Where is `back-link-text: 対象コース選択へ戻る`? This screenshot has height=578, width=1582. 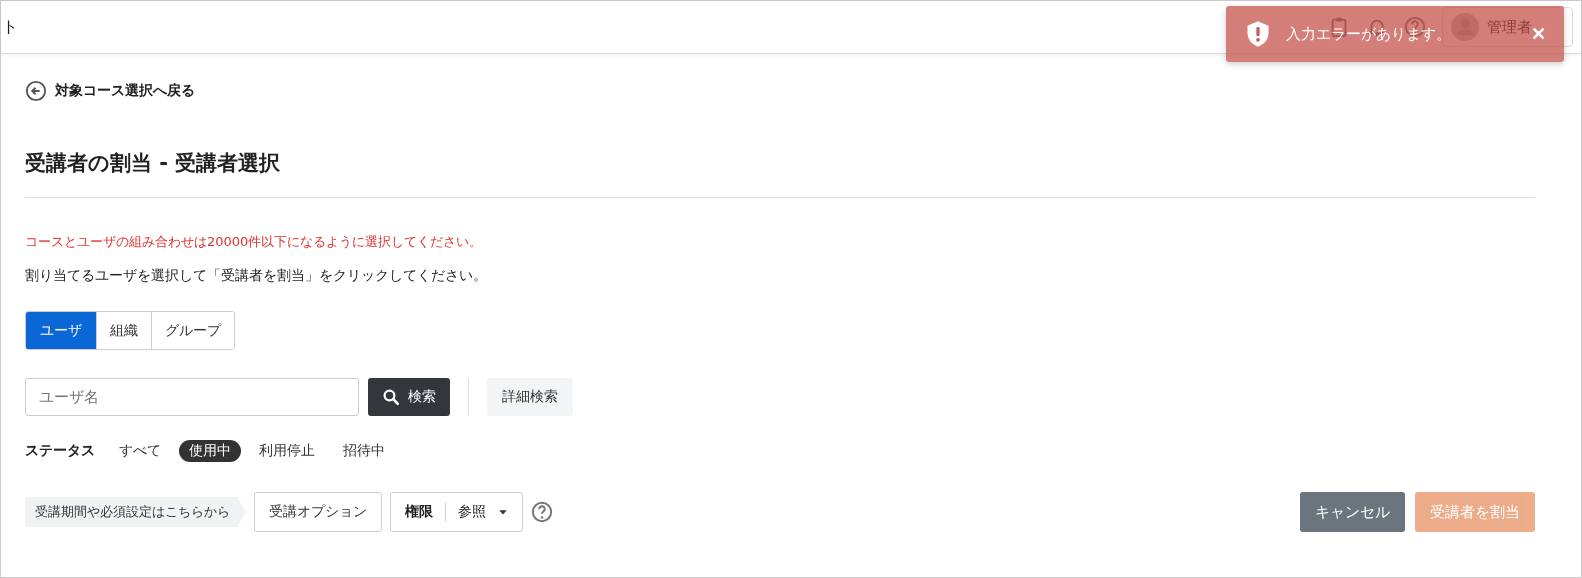
back-link-text: 対象コース選択へ戻る is located at coordinates (125, 91).